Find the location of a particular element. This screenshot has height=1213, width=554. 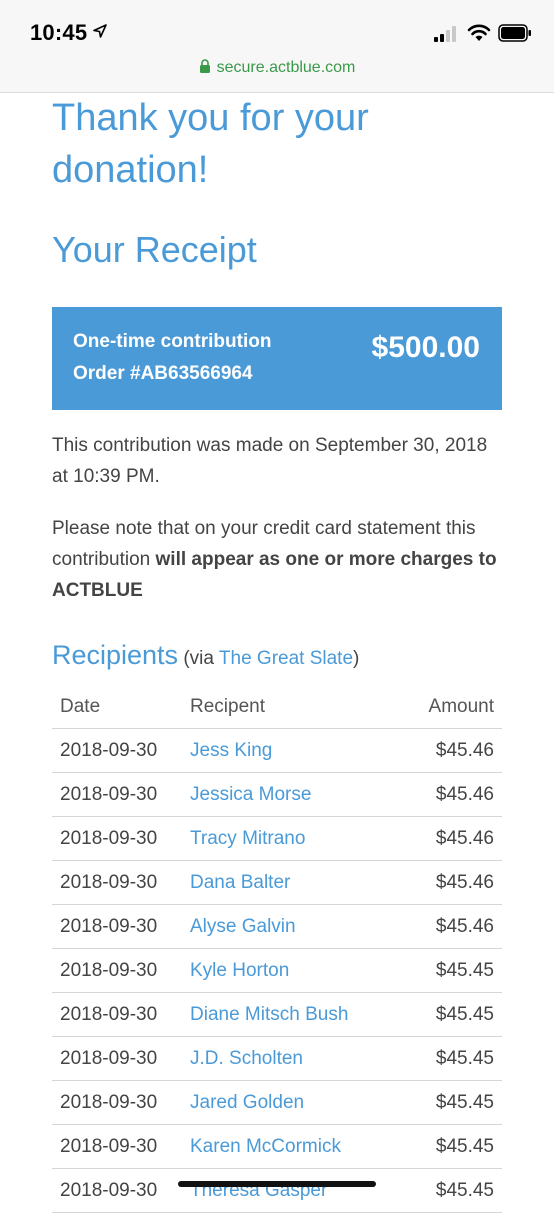

table-row: 2018-09-30 Alyse Galvin $45.46 is located at coordinates (277, 926).